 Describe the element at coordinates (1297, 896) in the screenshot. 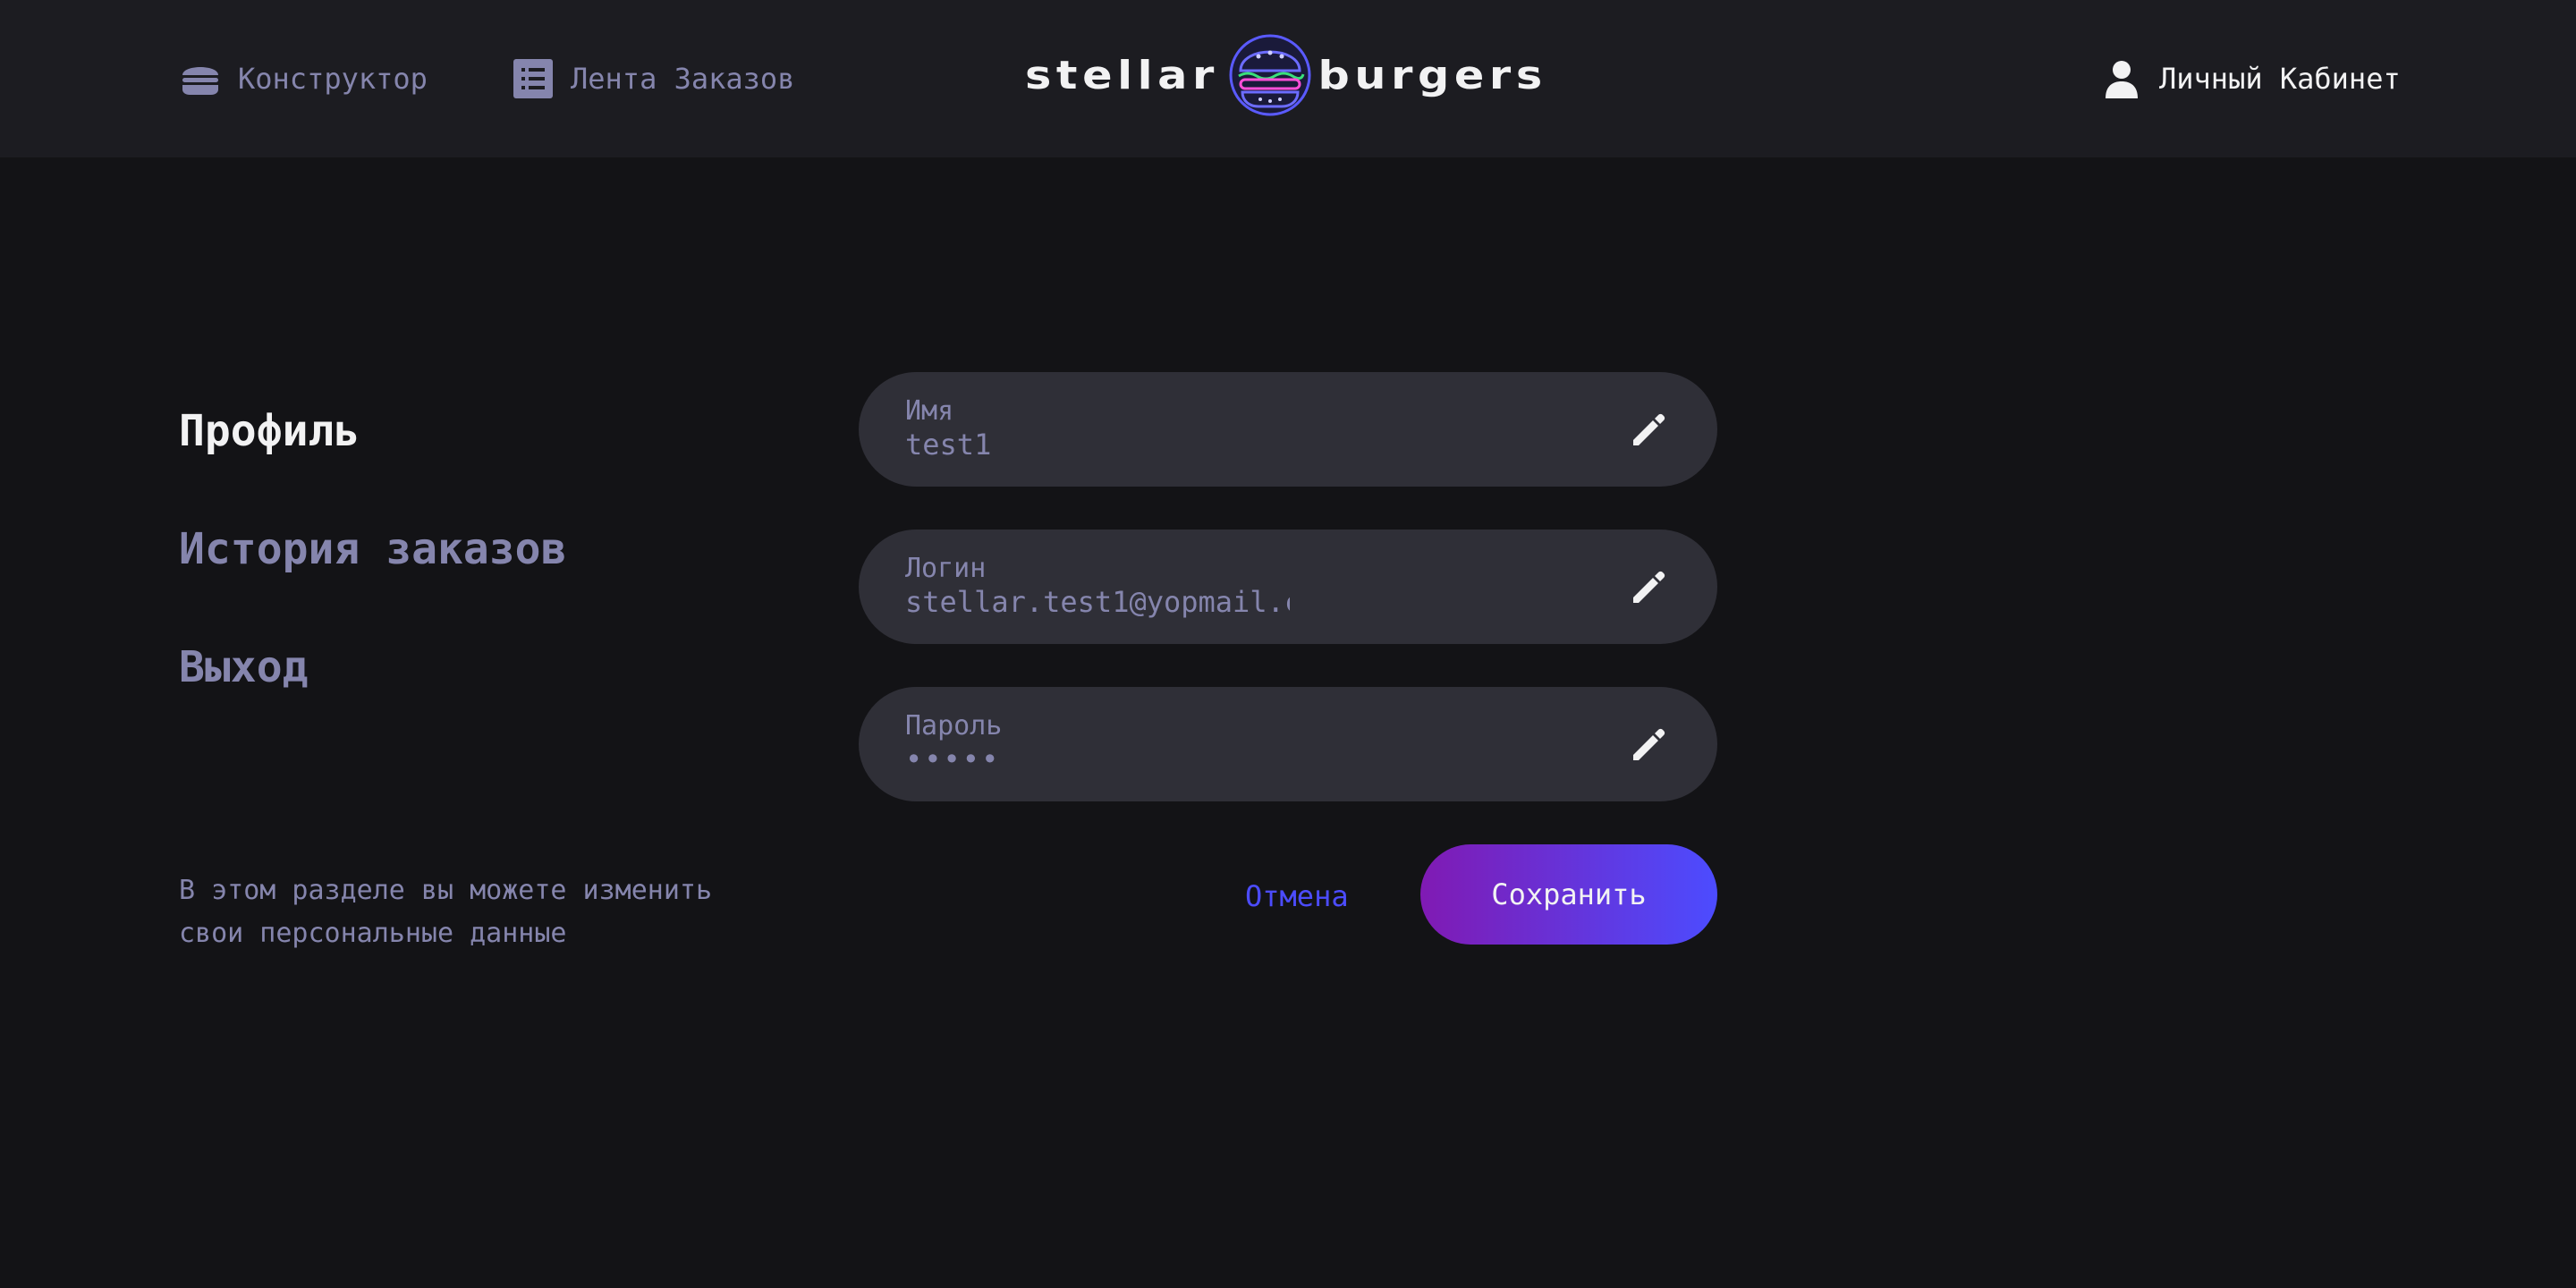

I see `cancel-button: Отмена` at that location.